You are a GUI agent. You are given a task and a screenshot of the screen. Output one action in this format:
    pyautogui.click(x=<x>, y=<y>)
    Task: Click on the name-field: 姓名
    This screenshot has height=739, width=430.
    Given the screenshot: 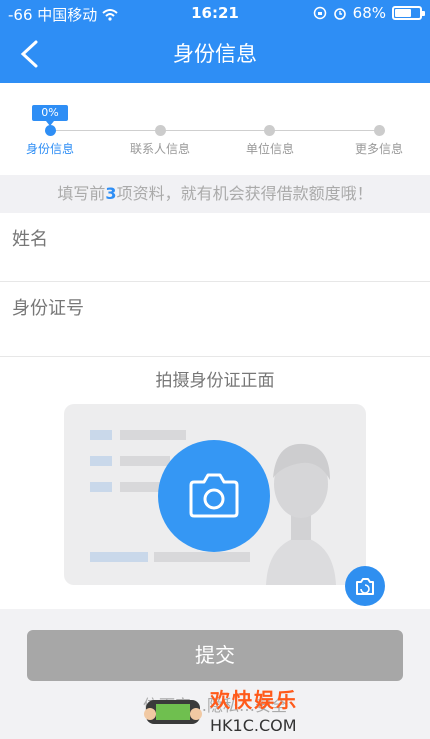 What is the action you would take?
    pyautogui.click(x=215, y=247)
    